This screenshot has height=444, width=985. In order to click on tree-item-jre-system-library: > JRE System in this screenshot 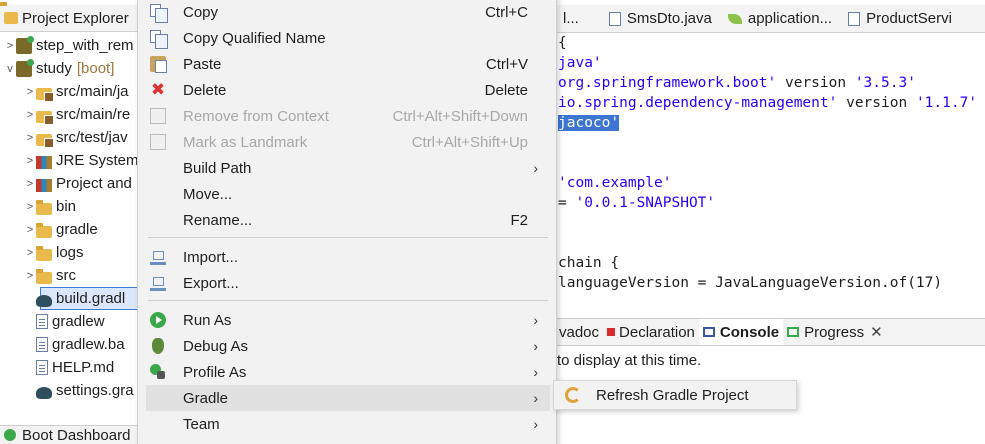, I will do `click(81, 160)`.